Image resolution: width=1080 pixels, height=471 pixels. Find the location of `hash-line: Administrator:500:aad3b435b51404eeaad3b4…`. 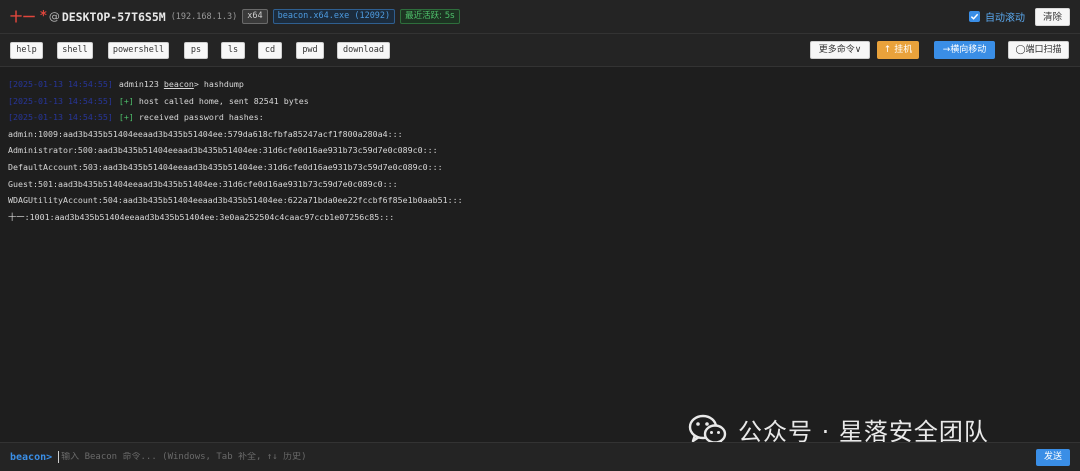

hash-line: Administrator:500:aad3b435b51404eeaad3b4… is located at coordinates (223, 150).